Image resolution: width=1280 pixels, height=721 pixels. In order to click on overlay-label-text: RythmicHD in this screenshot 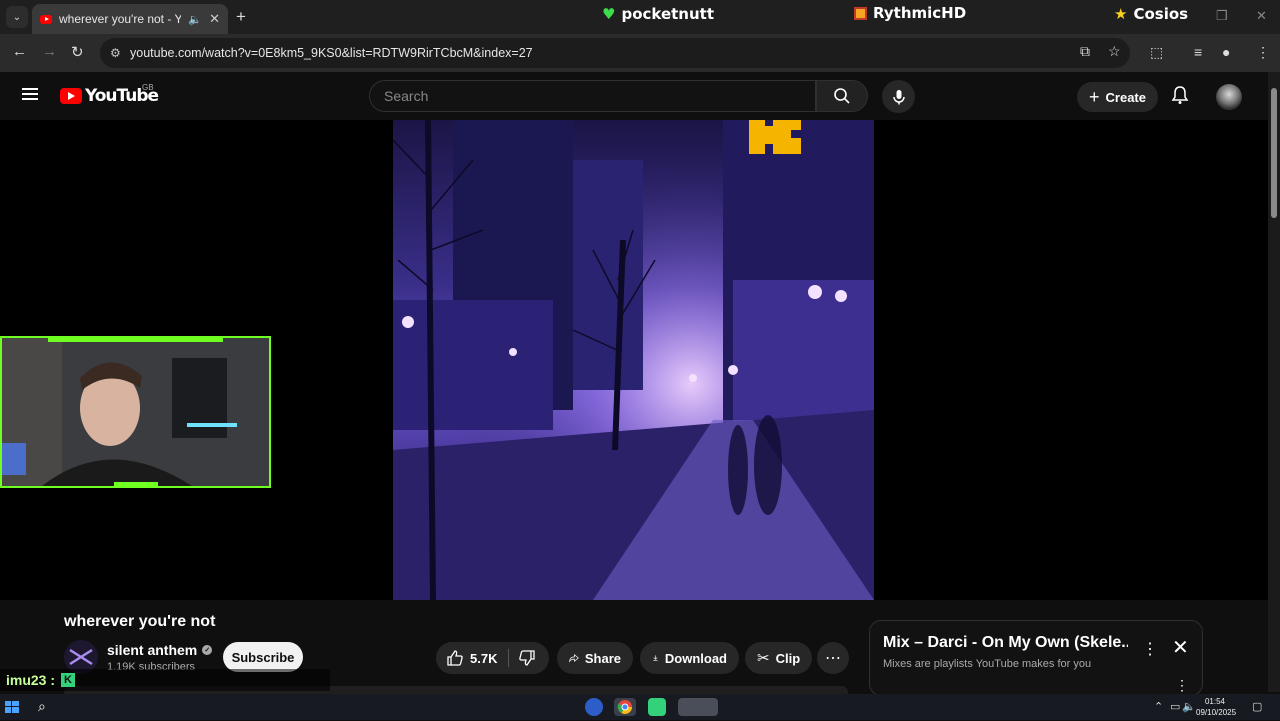, I will do `click(920, 13)`.